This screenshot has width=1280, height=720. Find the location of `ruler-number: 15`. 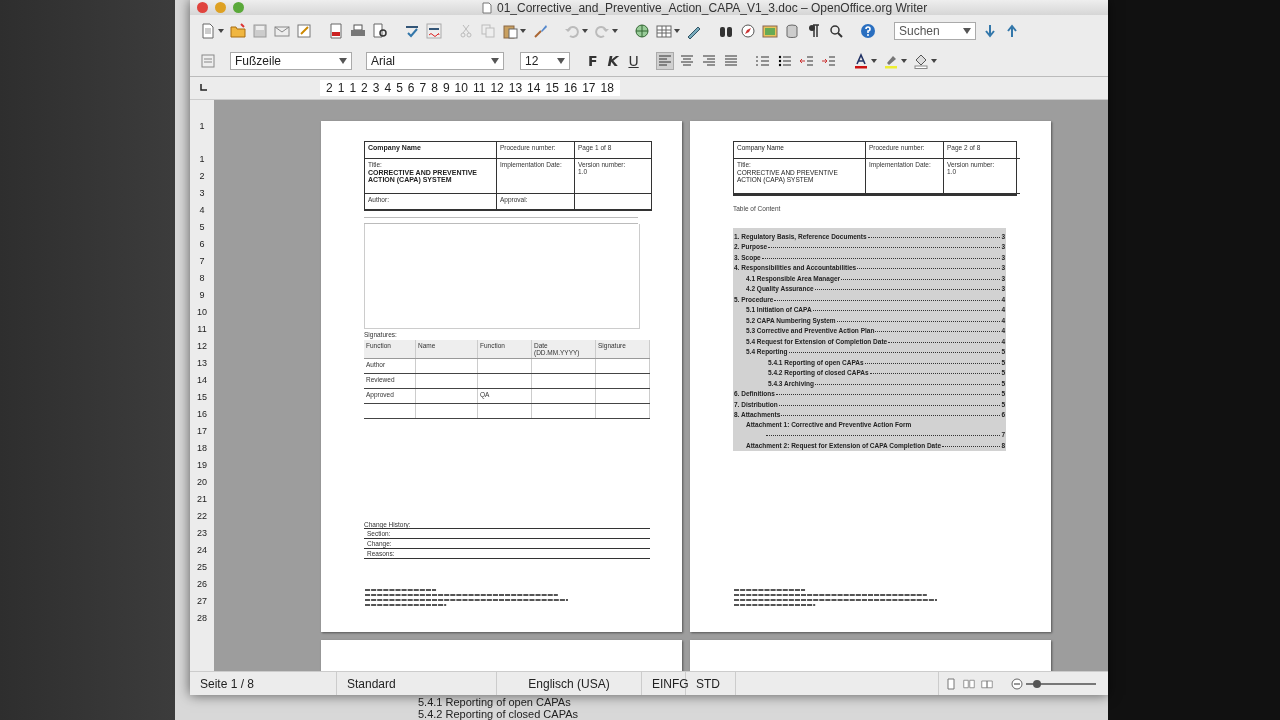

ruler-number: 15 is located at coordinates (202, 397).